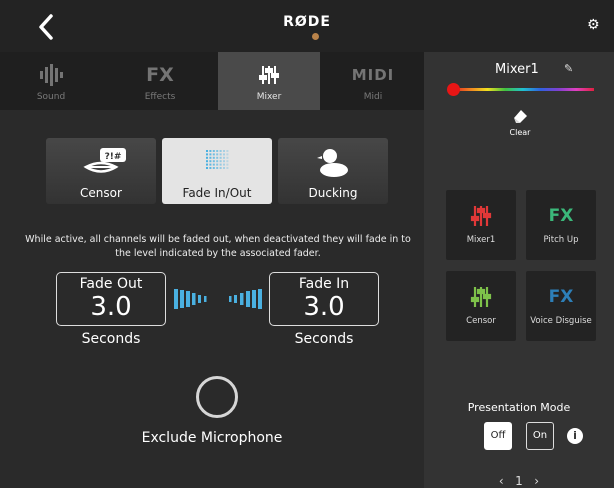 Image resolution: width=614 pixels, height=488 pixels. I want to click on mode-ducking-button: Ducking, so click(333, 171).